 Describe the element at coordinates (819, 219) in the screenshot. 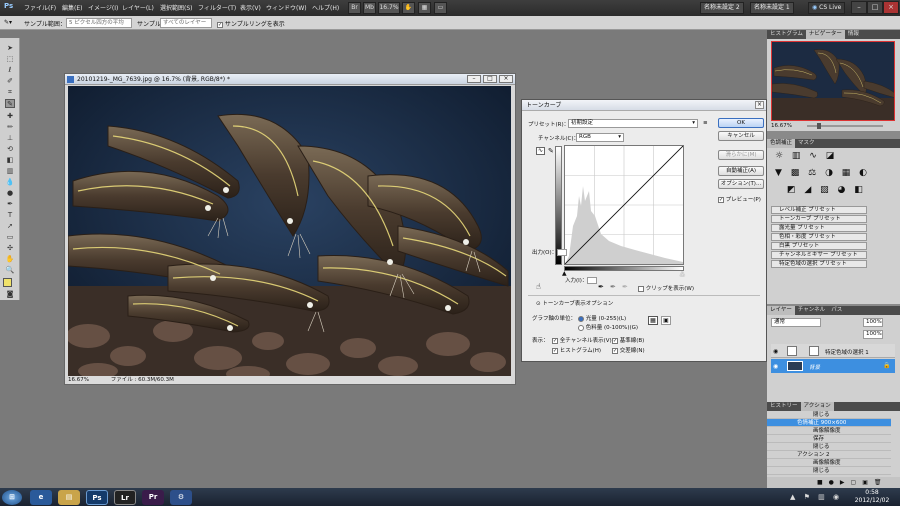

I see `adj-preset-curves: トーンカーブ プリセット` at that location.